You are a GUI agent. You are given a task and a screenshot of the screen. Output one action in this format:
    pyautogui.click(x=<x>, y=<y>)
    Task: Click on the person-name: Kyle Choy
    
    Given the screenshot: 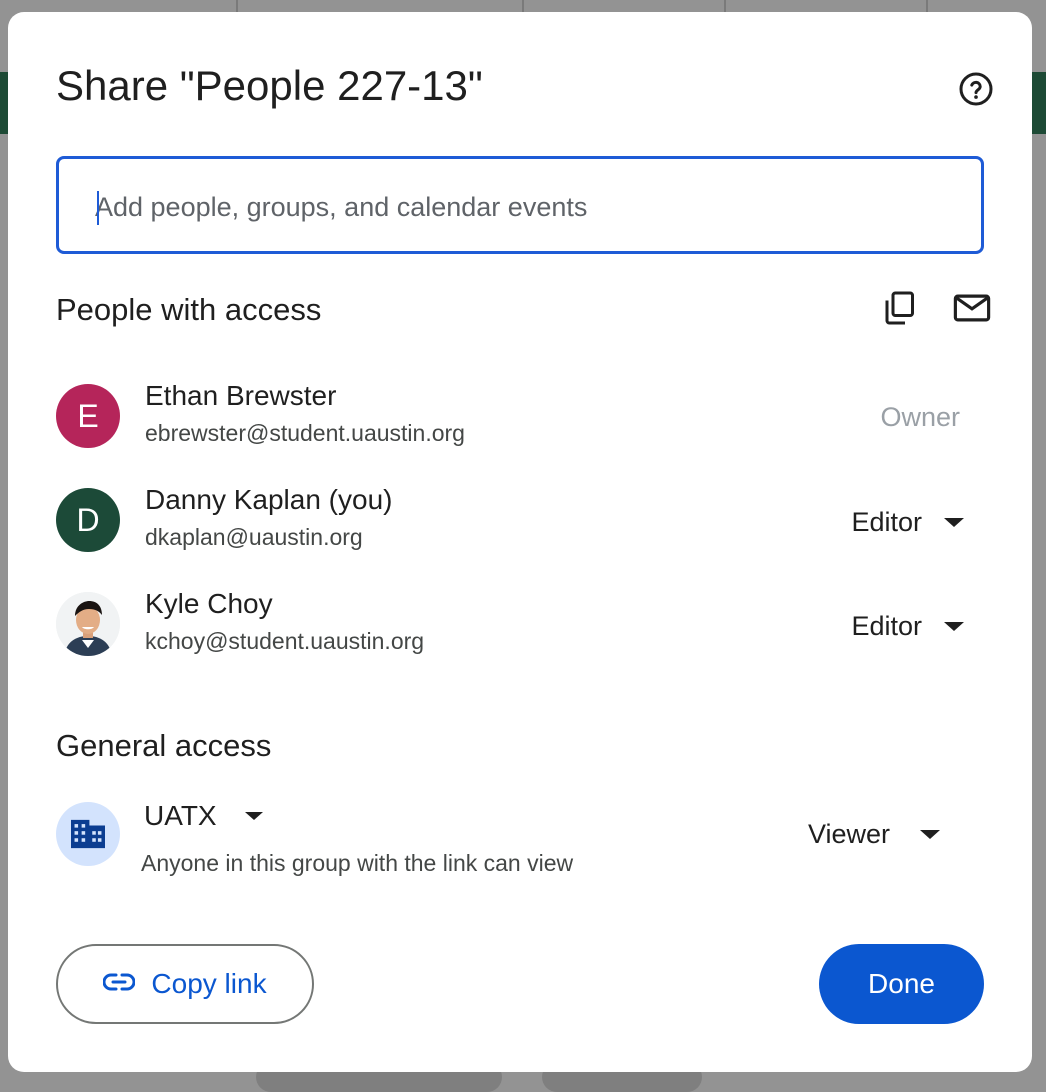 What is the action you would take?
    pyautogui.click(x=209, y=603)
    